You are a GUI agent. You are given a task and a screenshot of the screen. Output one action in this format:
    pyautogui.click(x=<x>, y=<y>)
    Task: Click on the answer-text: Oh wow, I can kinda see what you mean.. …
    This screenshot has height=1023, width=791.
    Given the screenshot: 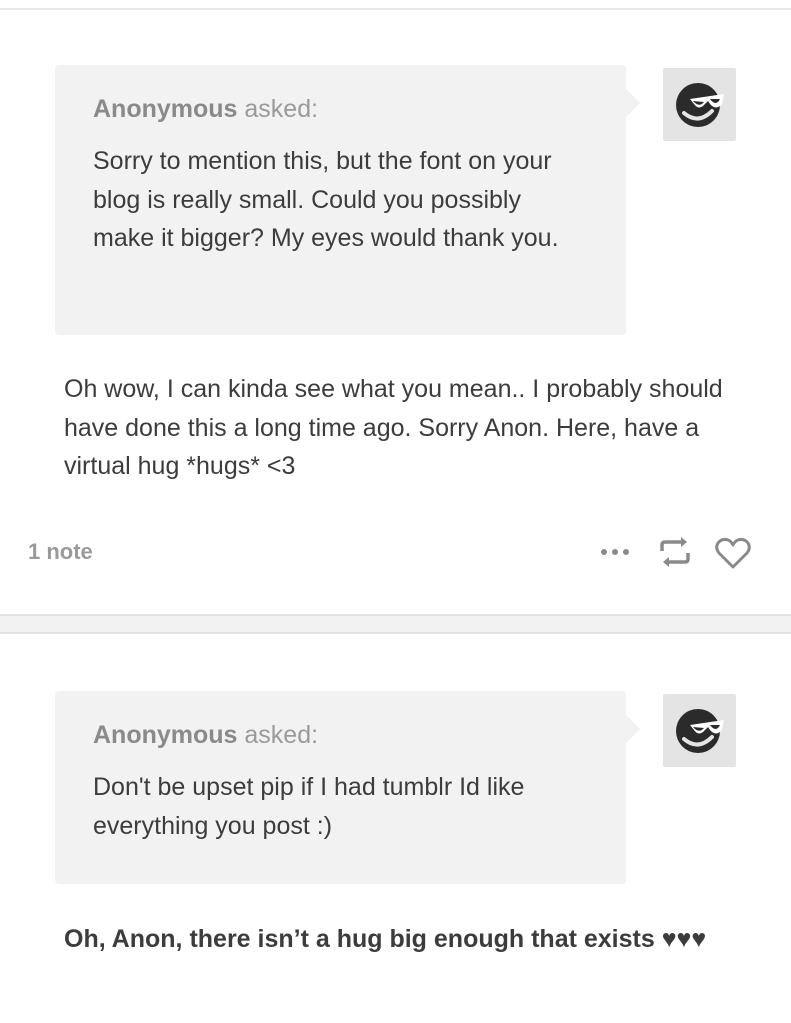 What is the action you would take?
    pyautogui.click(x=393, y=427)
    